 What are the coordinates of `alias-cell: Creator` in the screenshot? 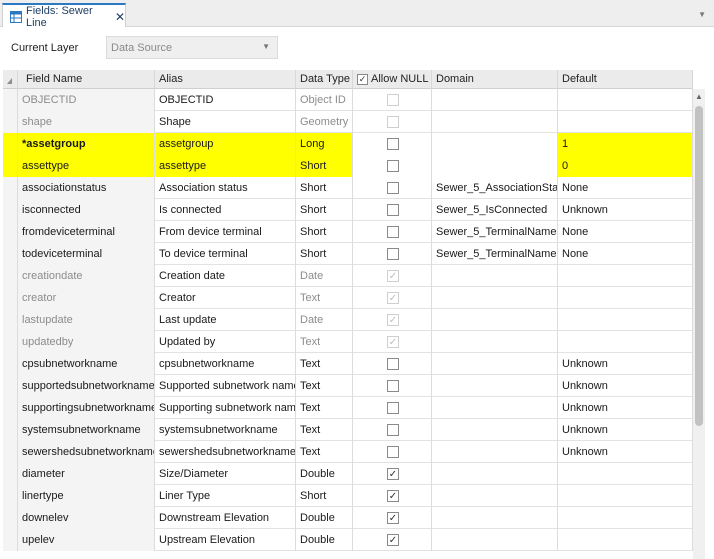 It's located at (225, 298).